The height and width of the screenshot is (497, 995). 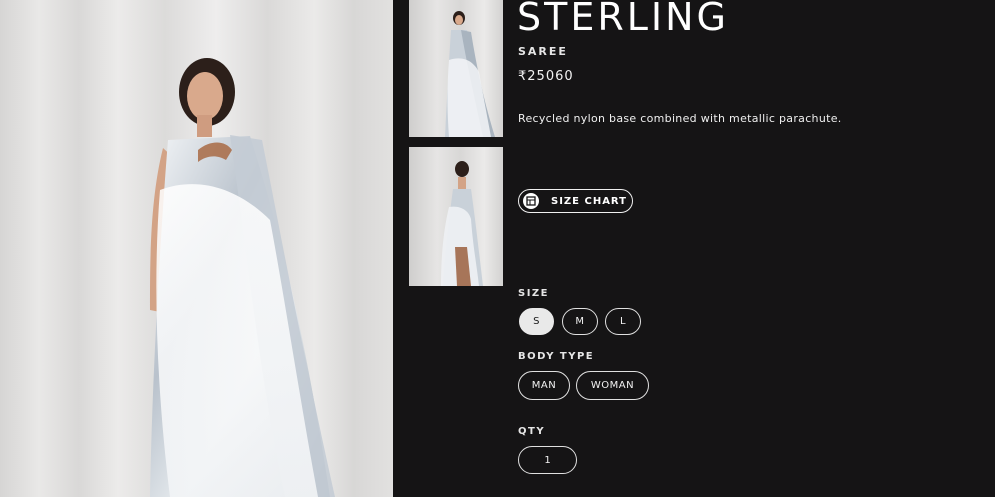 I want to click on quantity-input: 1, so click(x=547, y=460).